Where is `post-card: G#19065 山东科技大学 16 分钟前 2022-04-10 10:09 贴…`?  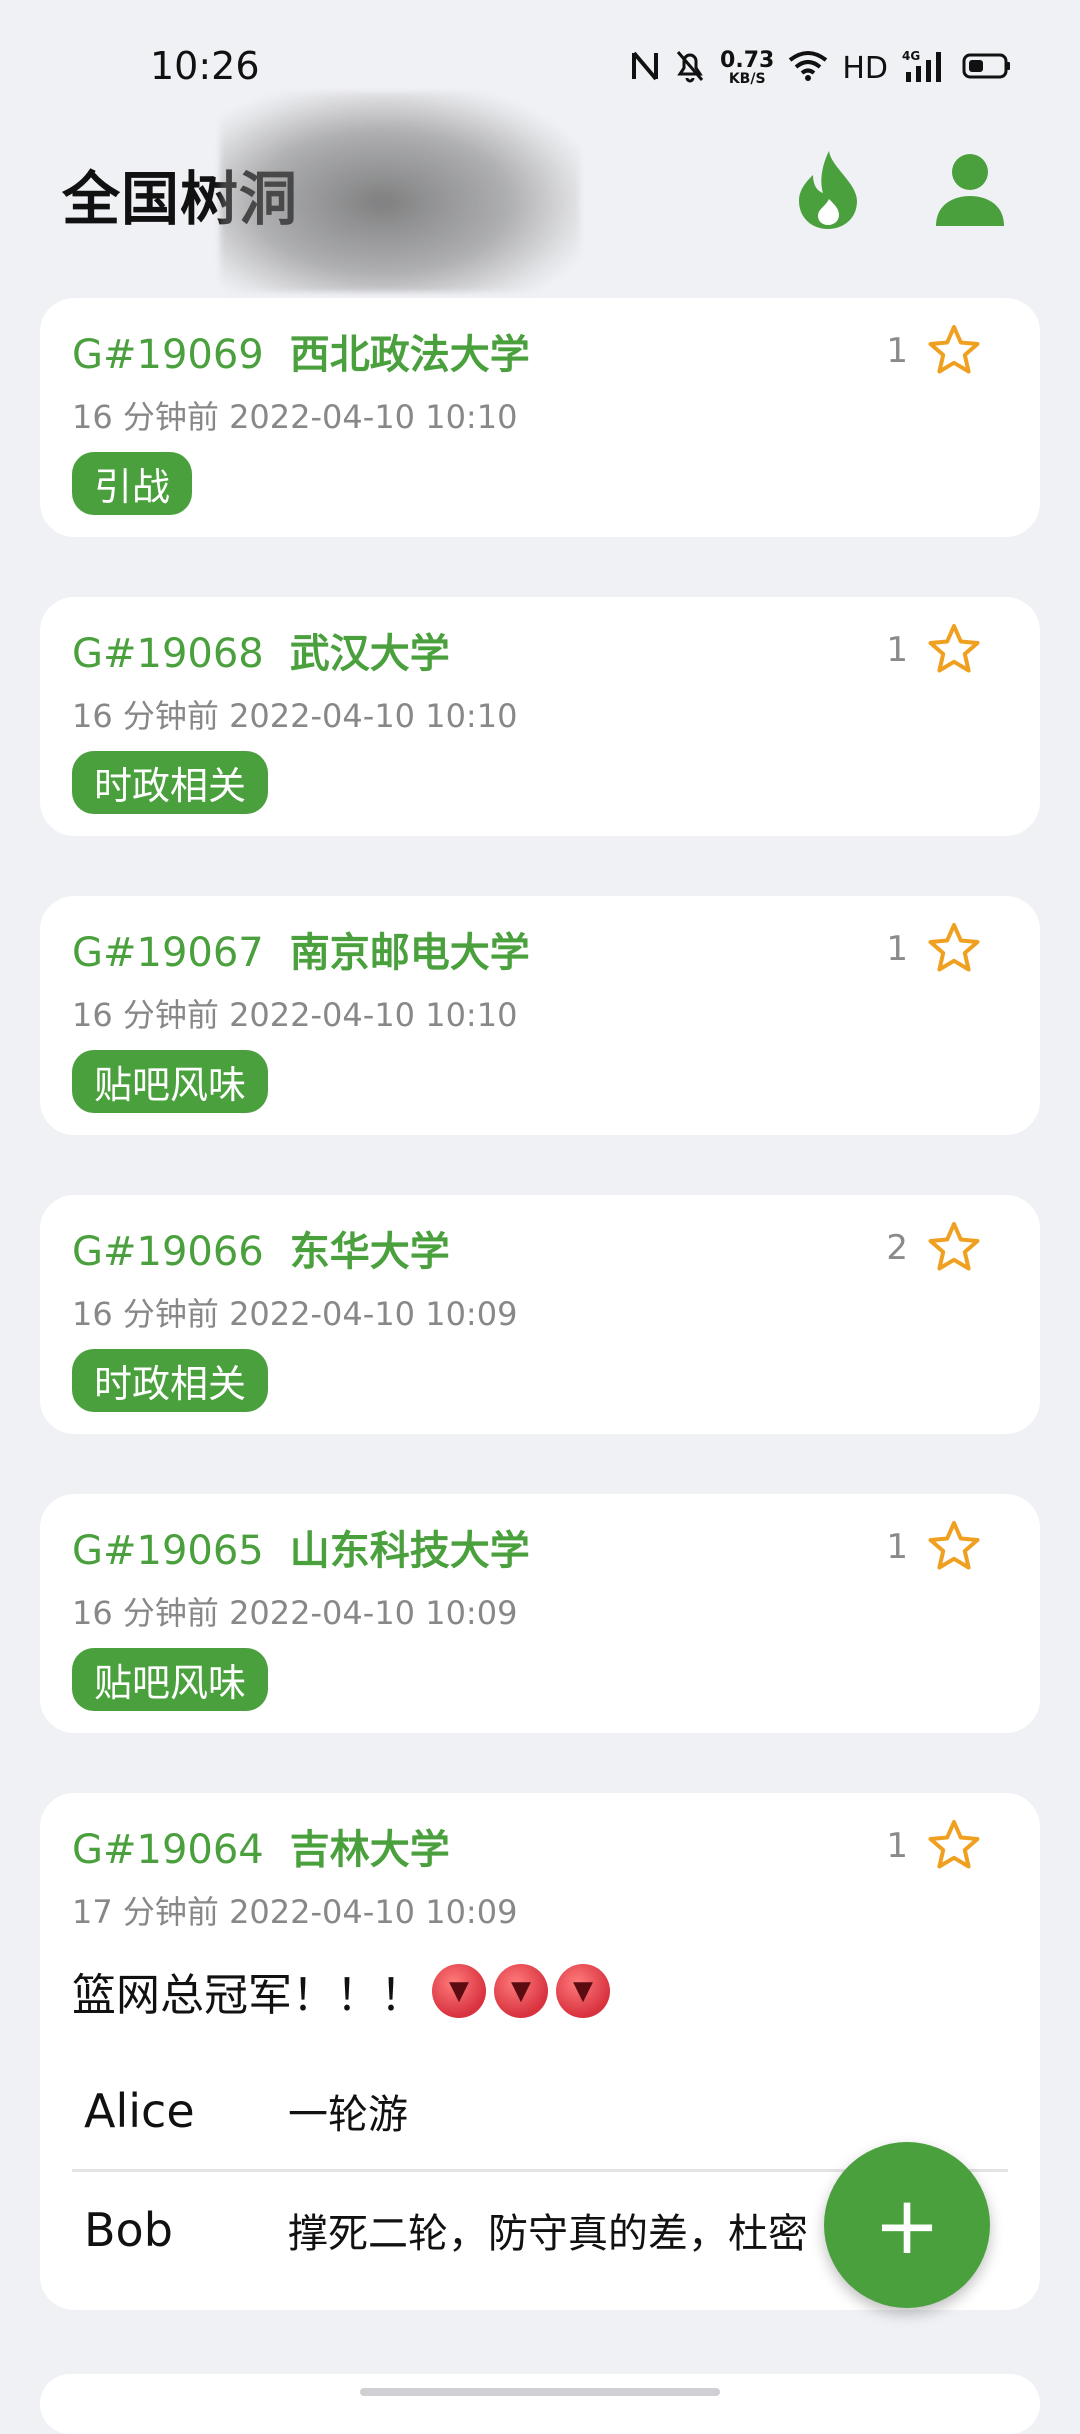 post-card: G#19065 山东科技大学 16 分钟前 2022-04-10 10:09 贴… is located at coordinates (540, 1613).